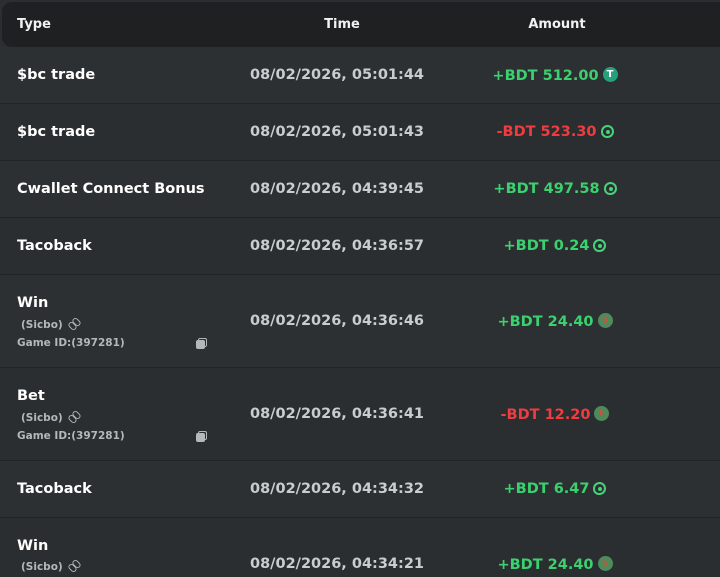 This screenshot has width=720, height=577. What do you see at coordinates (31, 396) in the screenshot?
I see `row-type: Bet` at bounding box center [31, 396].